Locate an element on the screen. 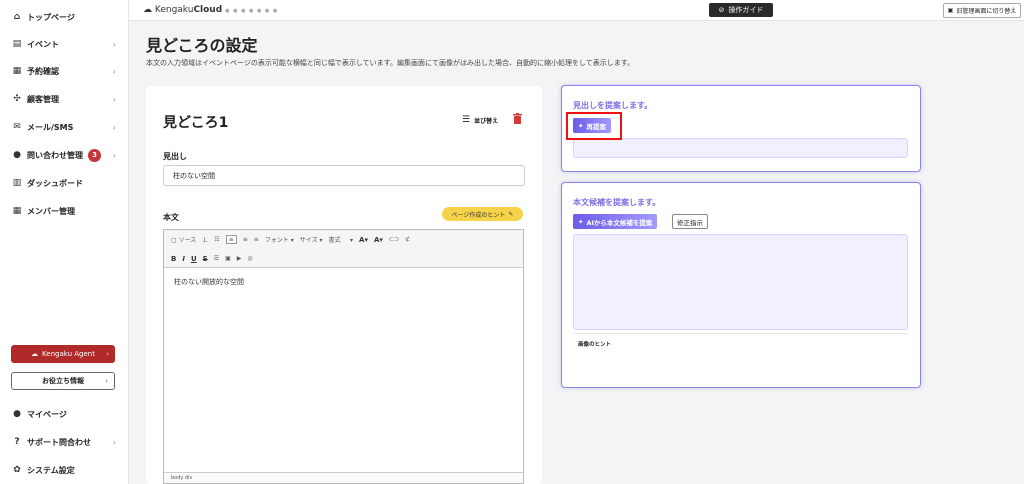 Image resolution: width=1024 pixels, height=484 pixels. page-creation-hint-button: ページ作成のヒント ✎ is located at coordinates (482, 214).